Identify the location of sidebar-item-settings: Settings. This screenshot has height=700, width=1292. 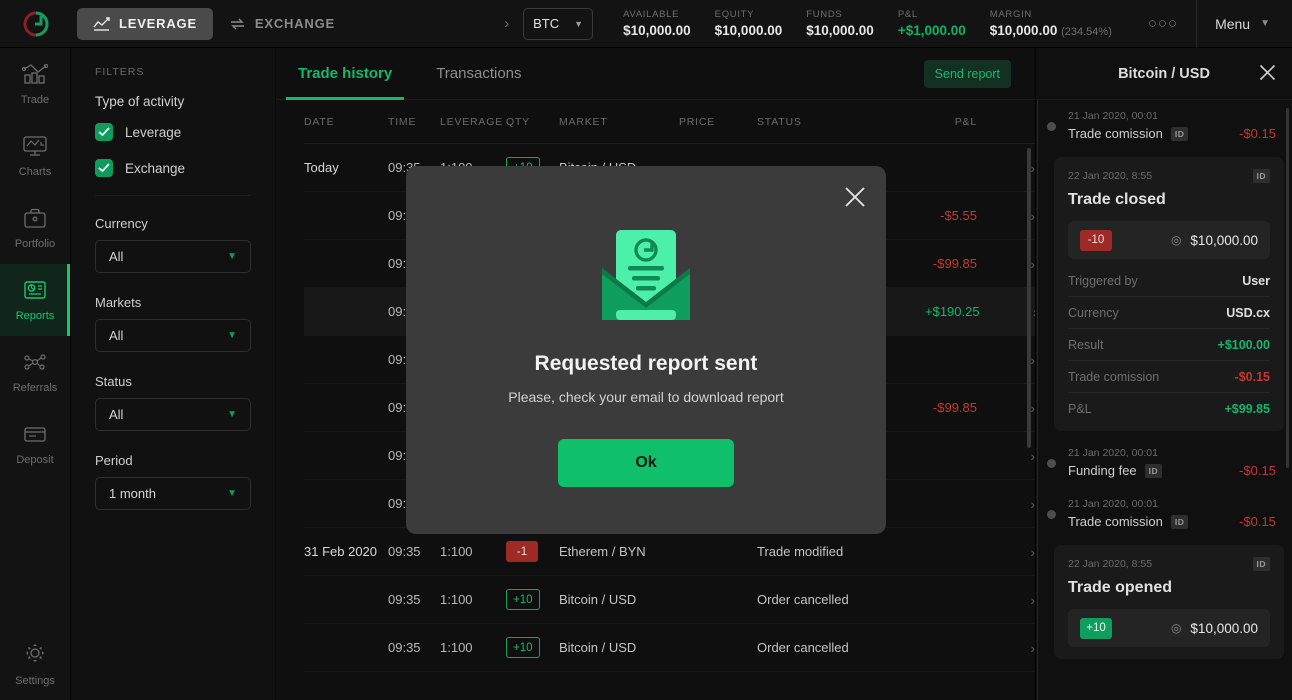
(35, 664).